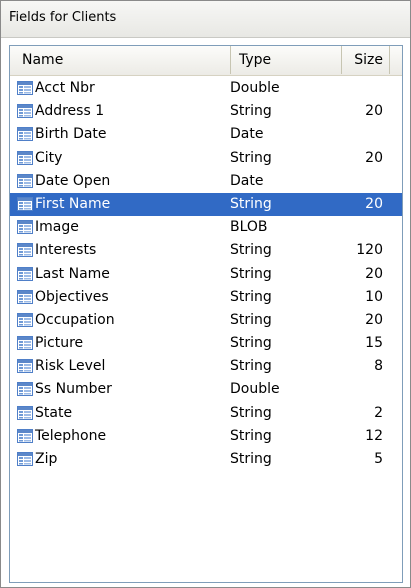 Image resolution: width=411 pixels, height=588 pixels. Describe the element at coordinates (374, 435) in the screenshot. I see `field-size: 12` at that location.